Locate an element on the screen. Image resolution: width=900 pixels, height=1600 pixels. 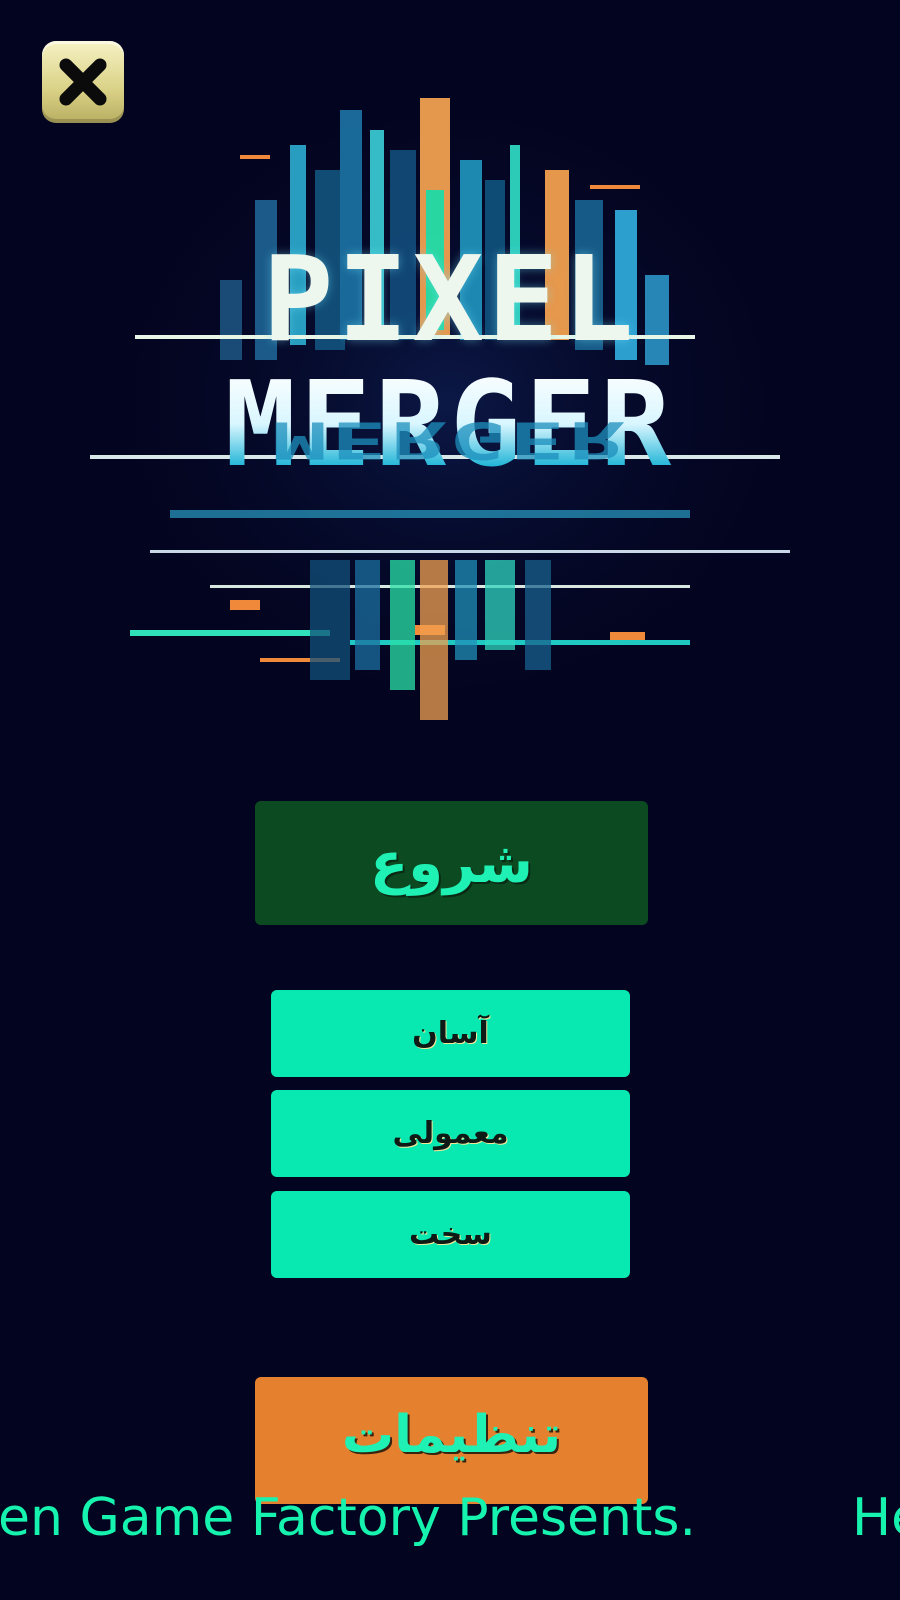
credits-ticker: en Game Factory Presents. He is located at coordinates (450, 1518).